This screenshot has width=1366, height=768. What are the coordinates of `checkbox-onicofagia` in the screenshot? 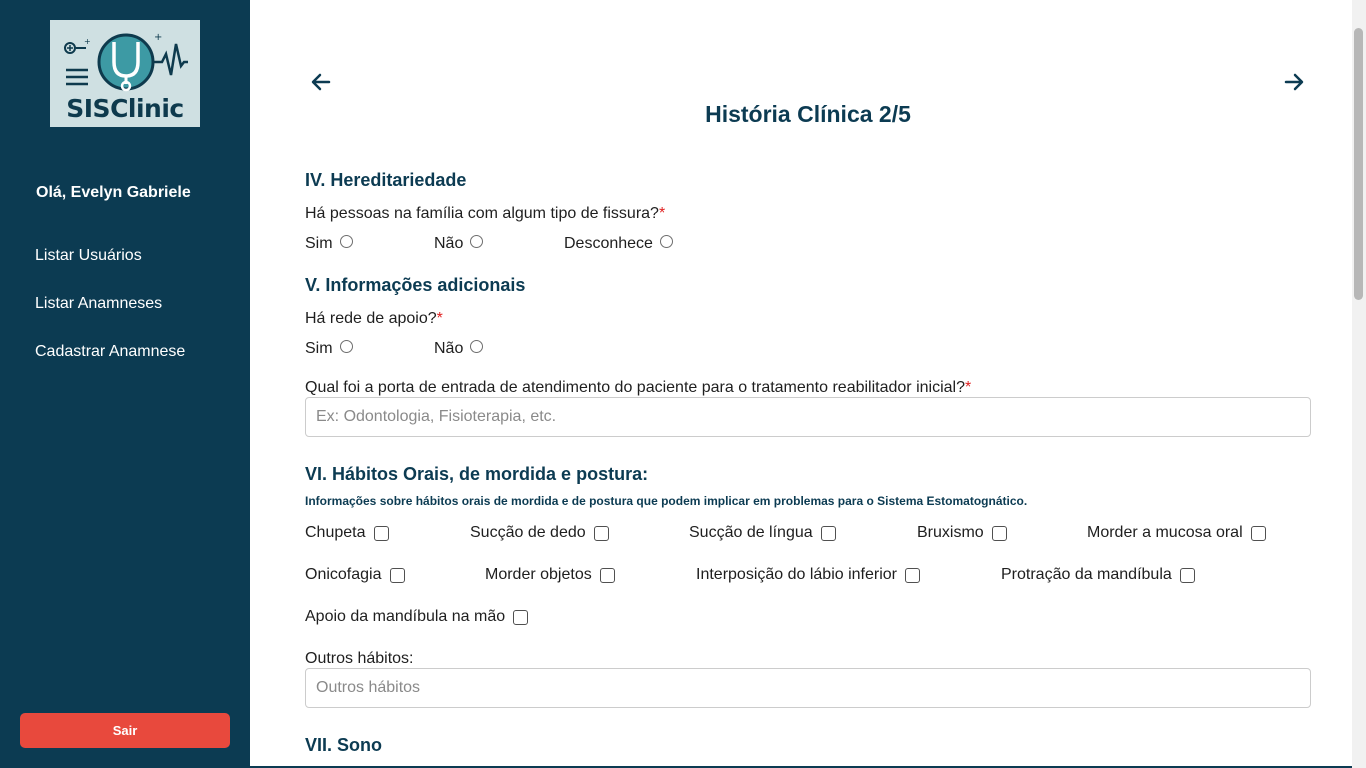 It's located at (397, 575).